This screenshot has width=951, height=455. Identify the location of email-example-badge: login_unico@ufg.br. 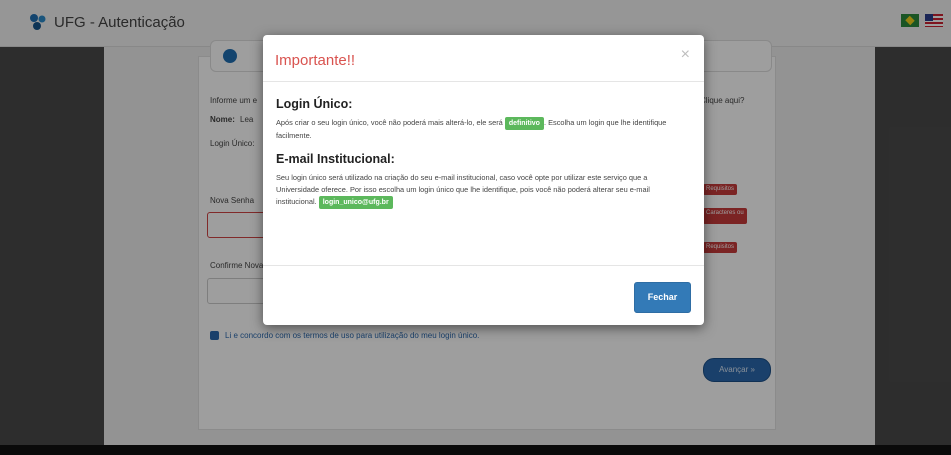
(355, 202).